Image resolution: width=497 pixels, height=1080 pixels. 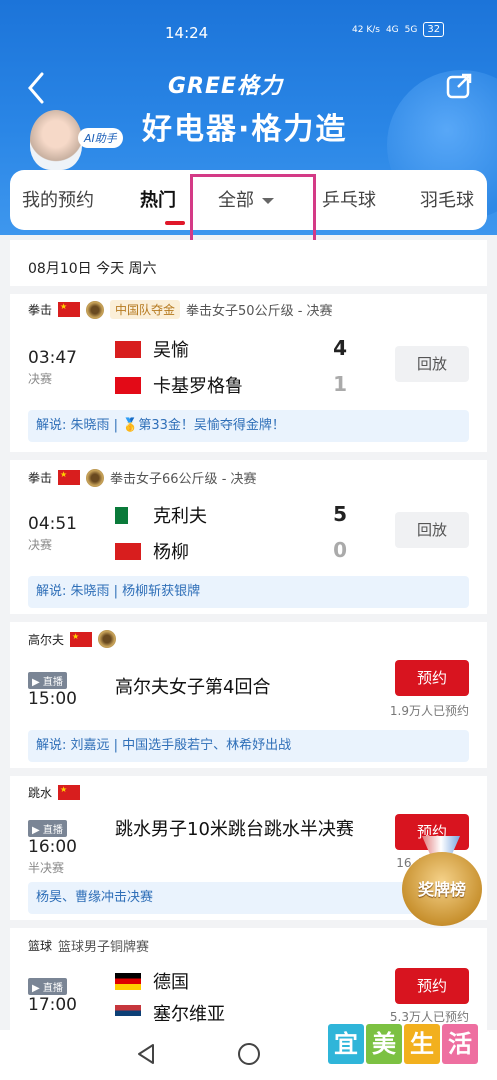 What do you see at coordinates (447, 199) in the screenshot?
I see `tab-badminton: 羽毛球` at bounding box center [447, 199].